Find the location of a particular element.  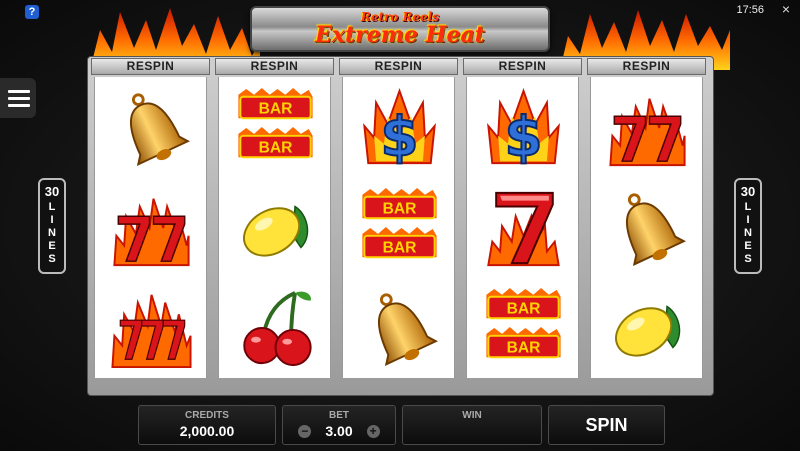

bet-decrease-button: − is located at coordinates (305, 431).